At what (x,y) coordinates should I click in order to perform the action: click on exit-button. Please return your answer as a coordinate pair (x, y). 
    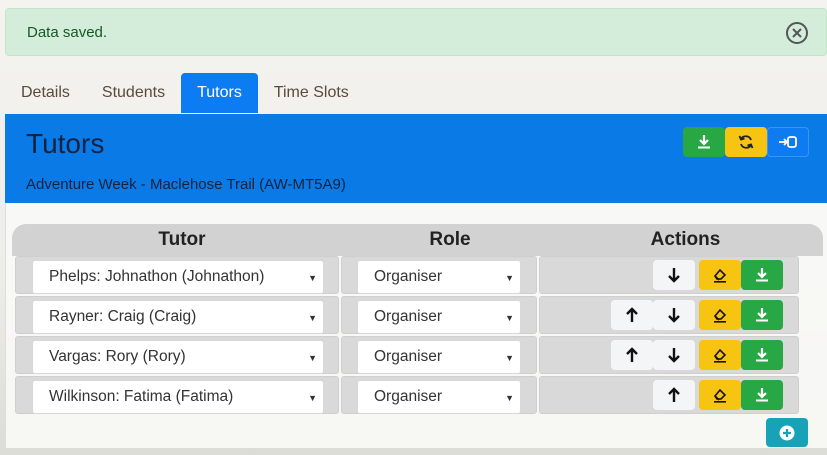
    Looking at the image, I should click on (788, 142).